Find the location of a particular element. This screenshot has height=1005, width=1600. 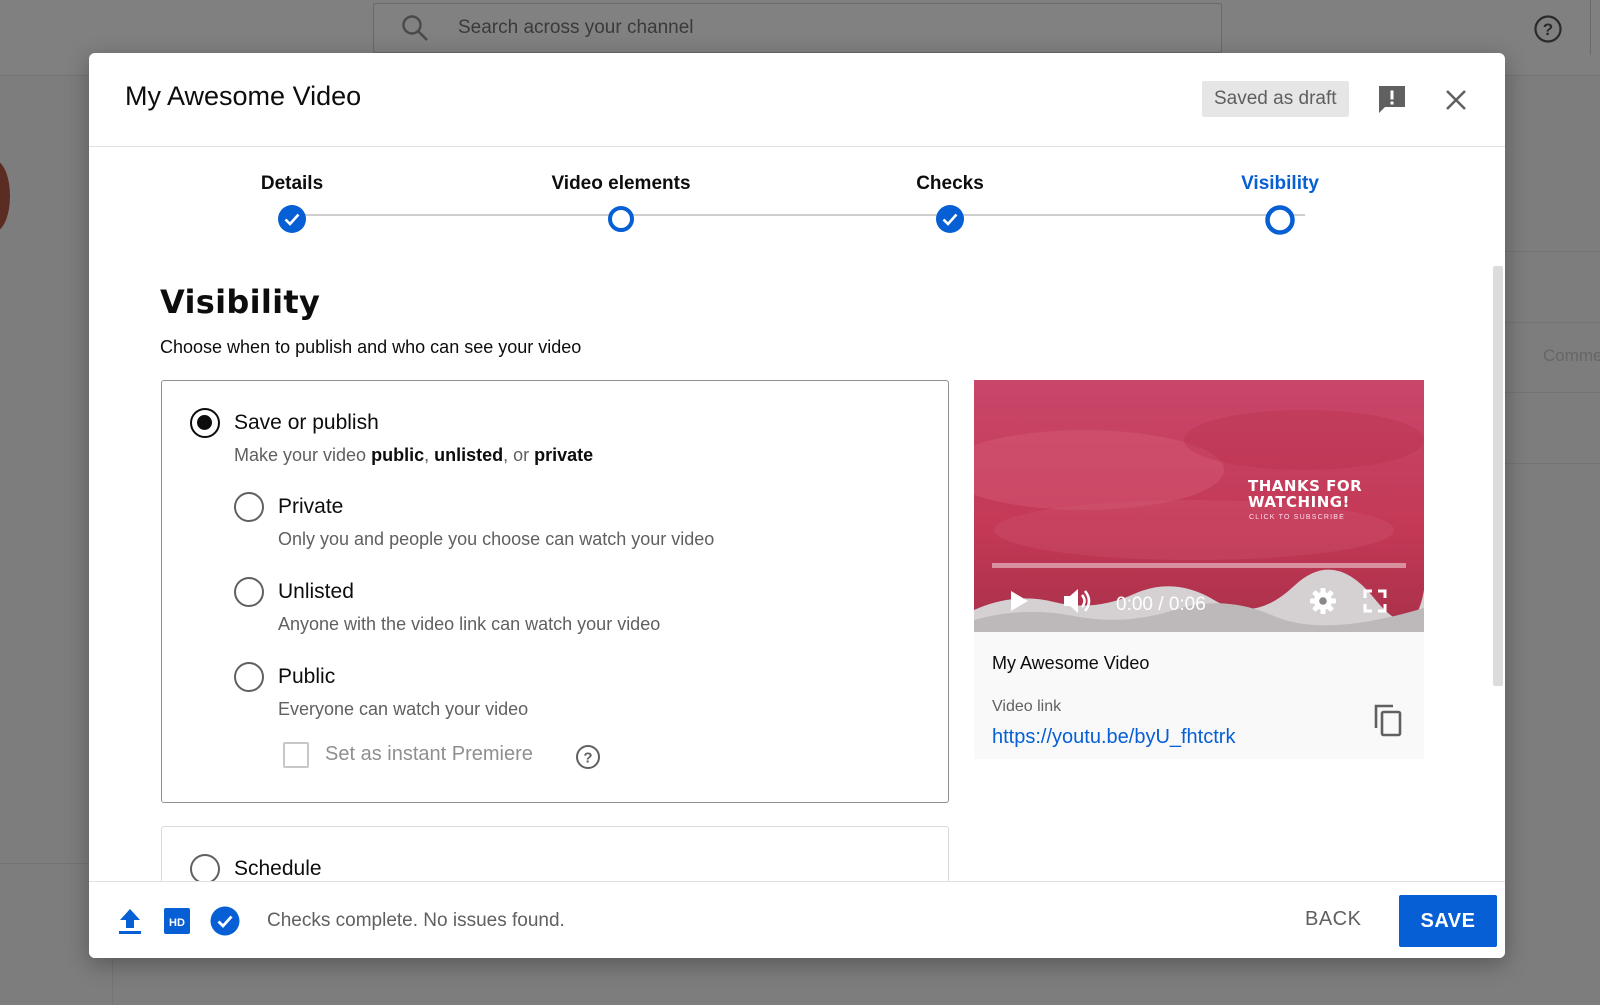

hd-icon: HD is located at coordinates (177, 921).